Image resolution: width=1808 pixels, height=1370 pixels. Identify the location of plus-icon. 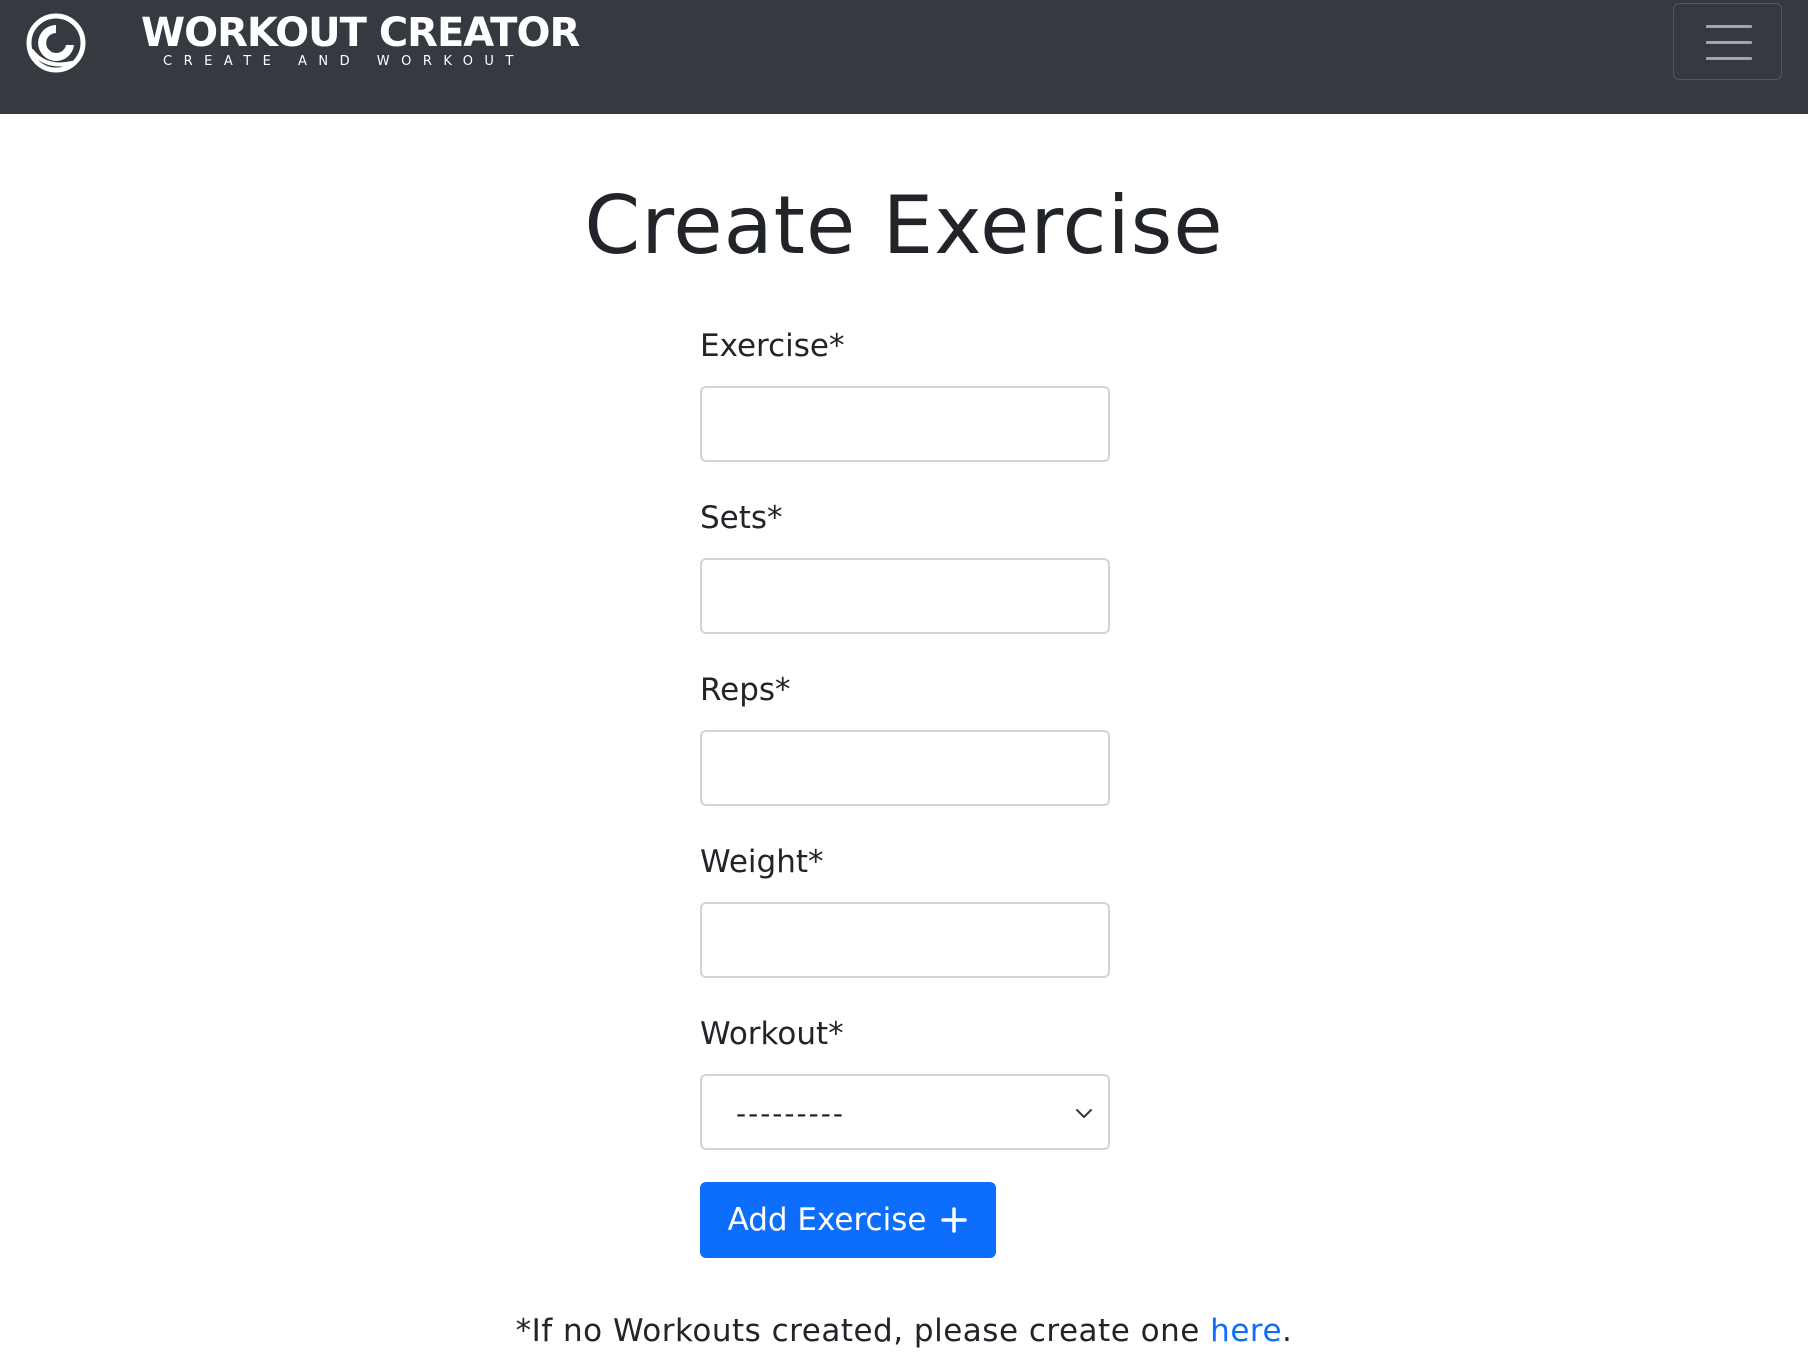
(954, 1220).